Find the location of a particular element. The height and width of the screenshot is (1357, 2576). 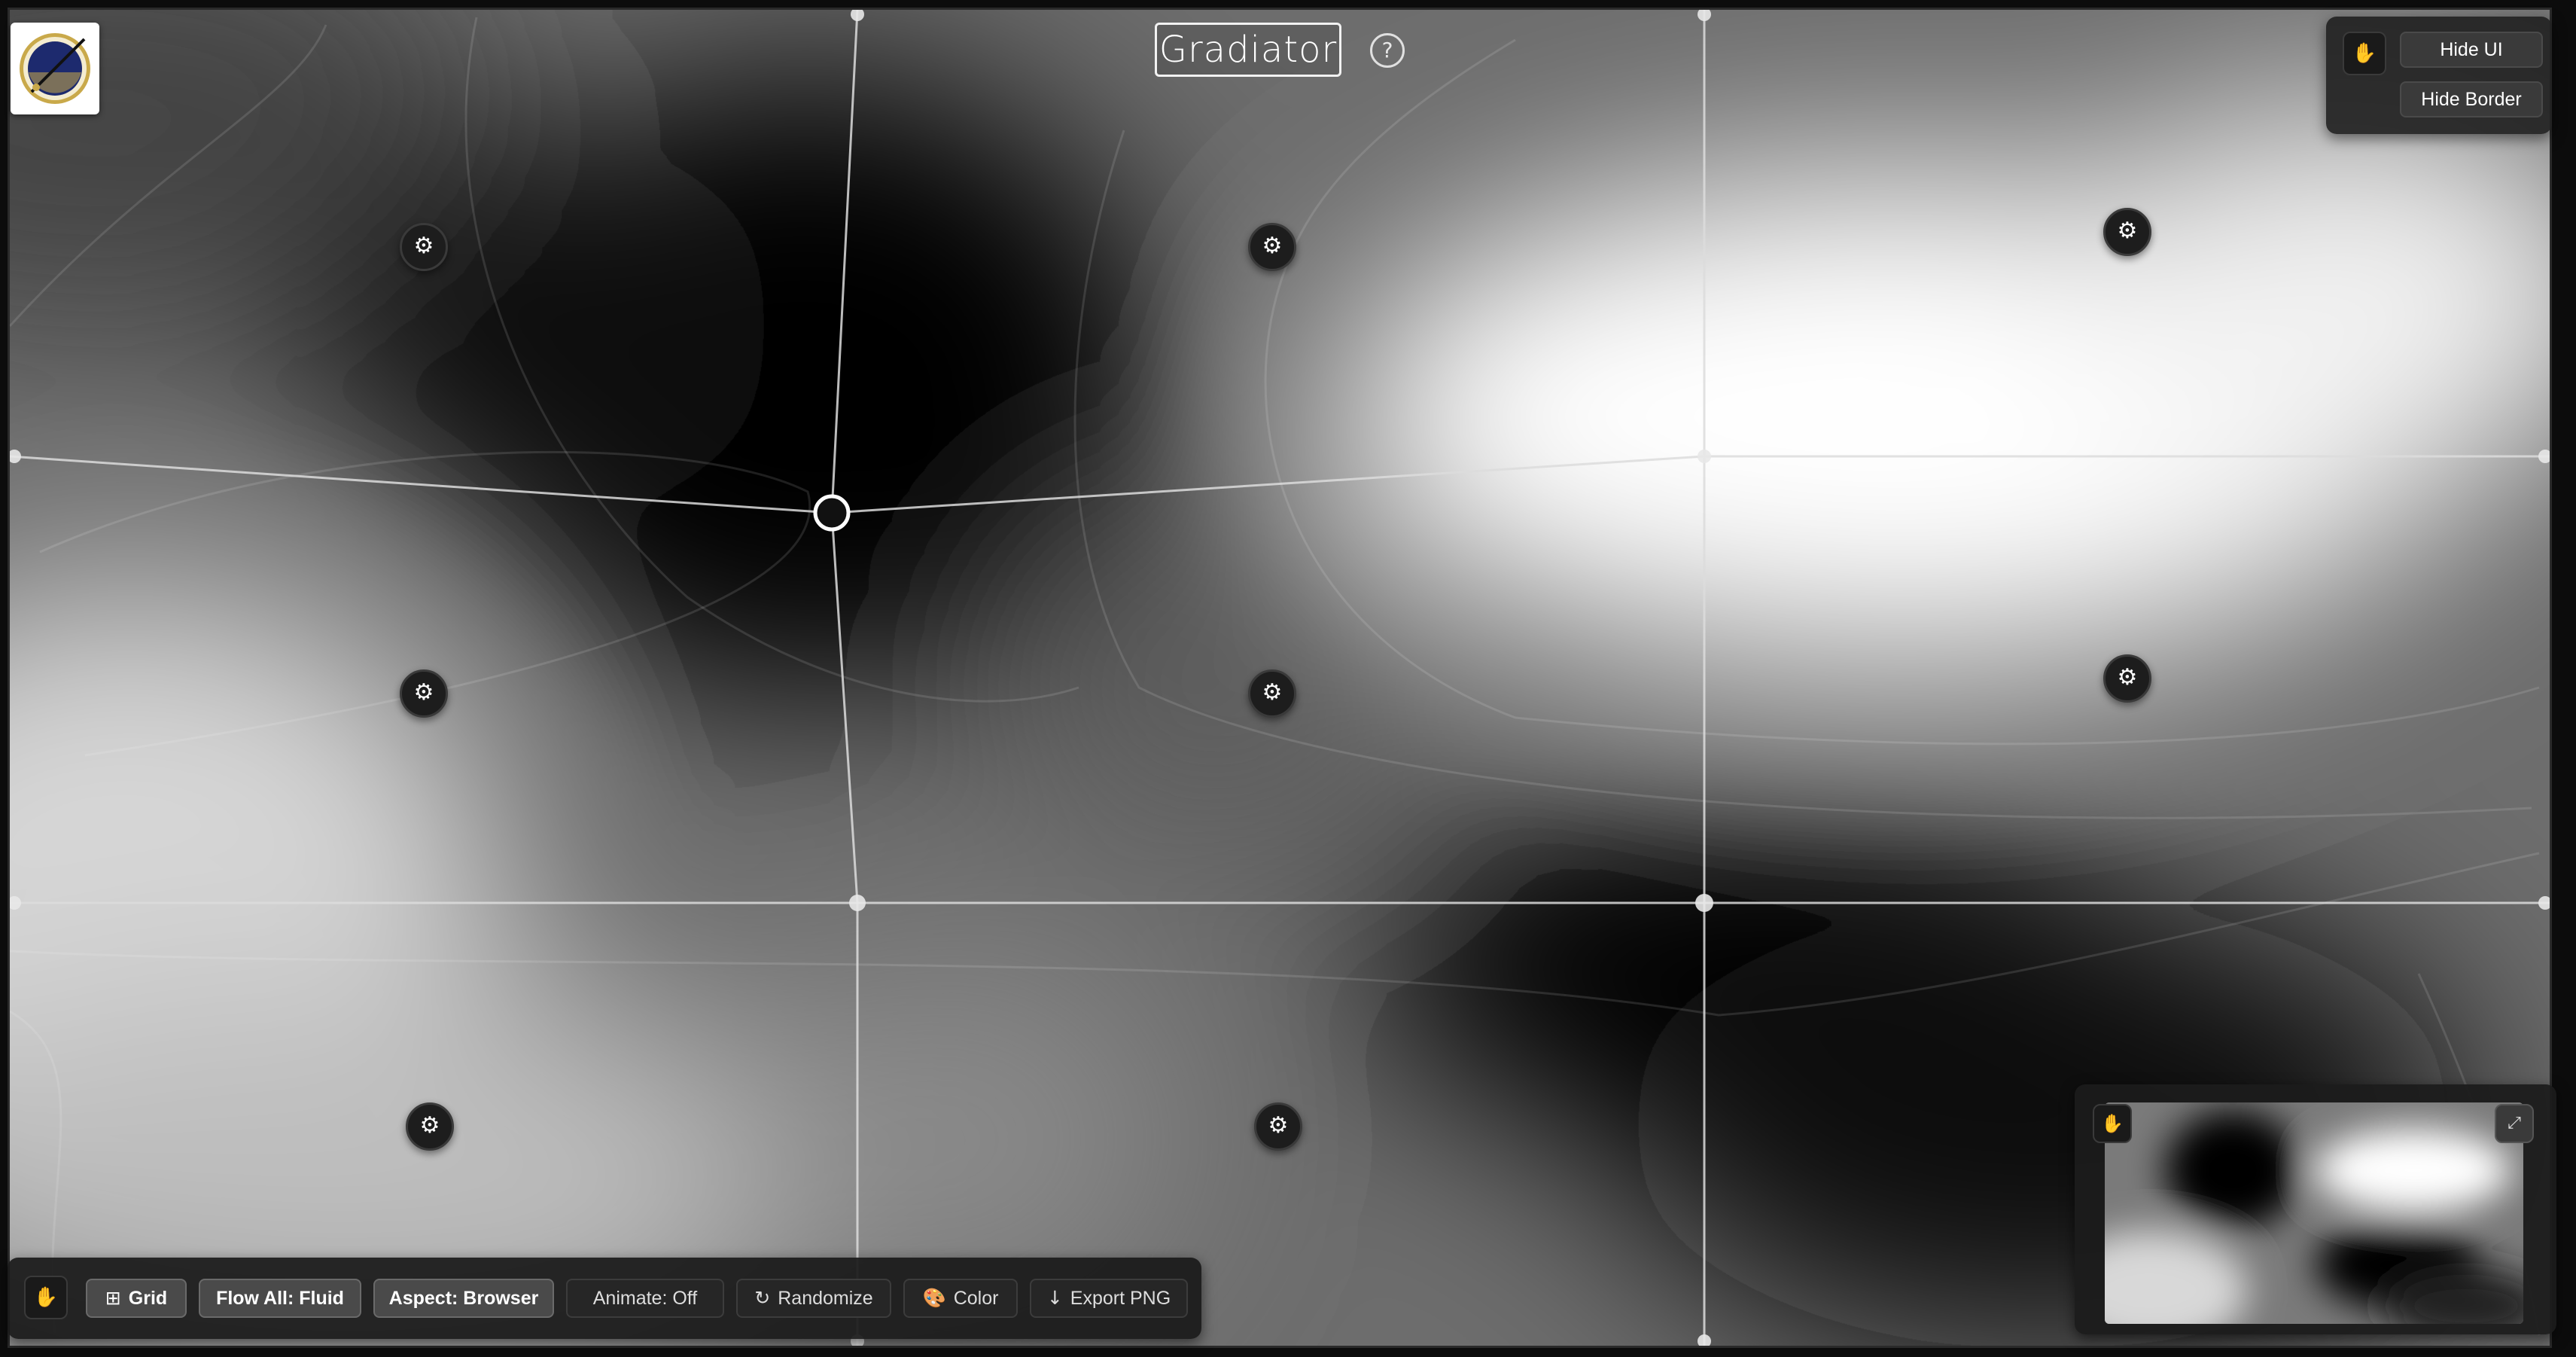

app-logo is located at coordinates (55, 68).